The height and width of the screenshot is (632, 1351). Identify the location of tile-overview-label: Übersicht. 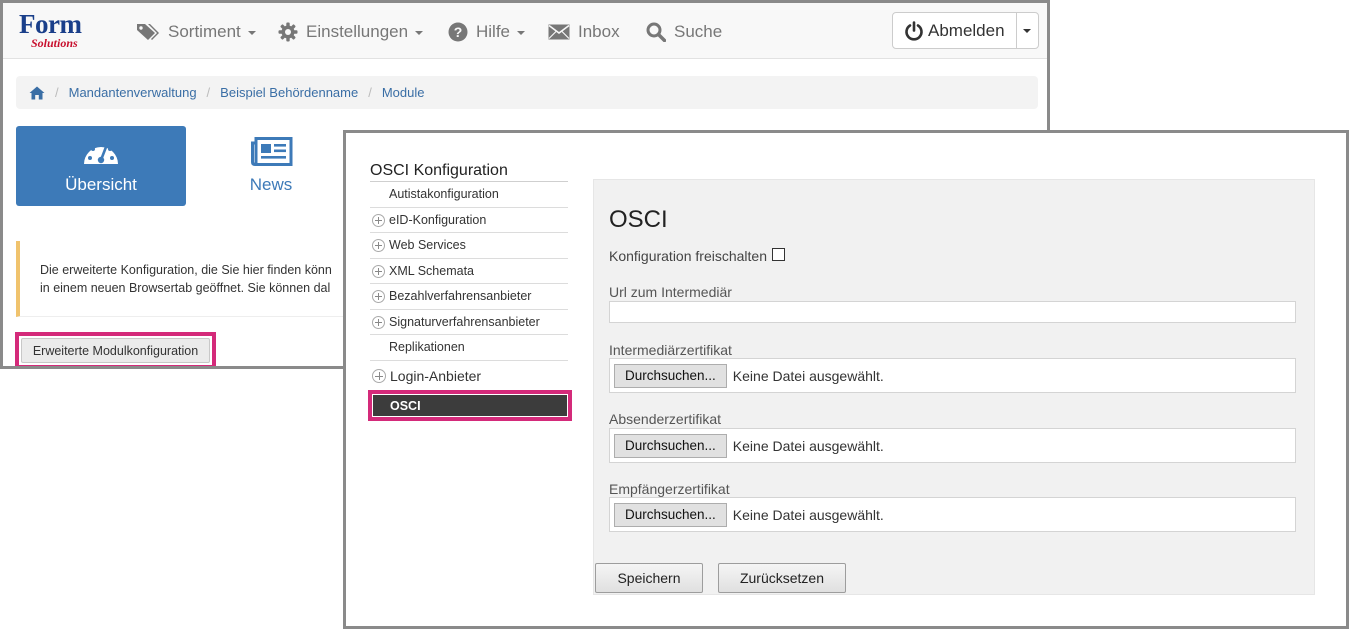
(101, 184).